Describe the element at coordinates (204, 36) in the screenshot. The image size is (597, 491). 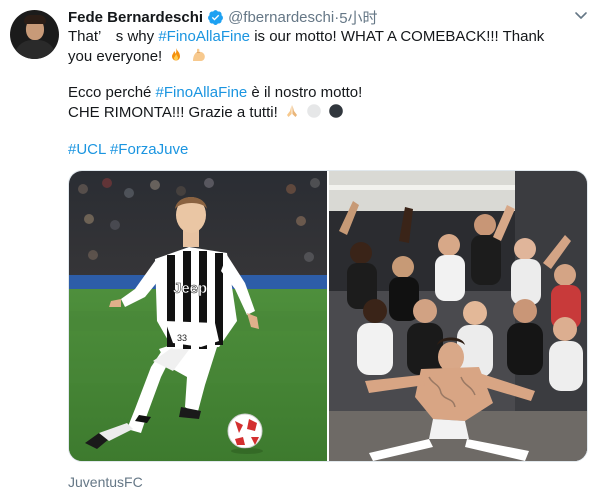
I see `hashtag-link-finoallafine: #FinoAllaFine` at that location.